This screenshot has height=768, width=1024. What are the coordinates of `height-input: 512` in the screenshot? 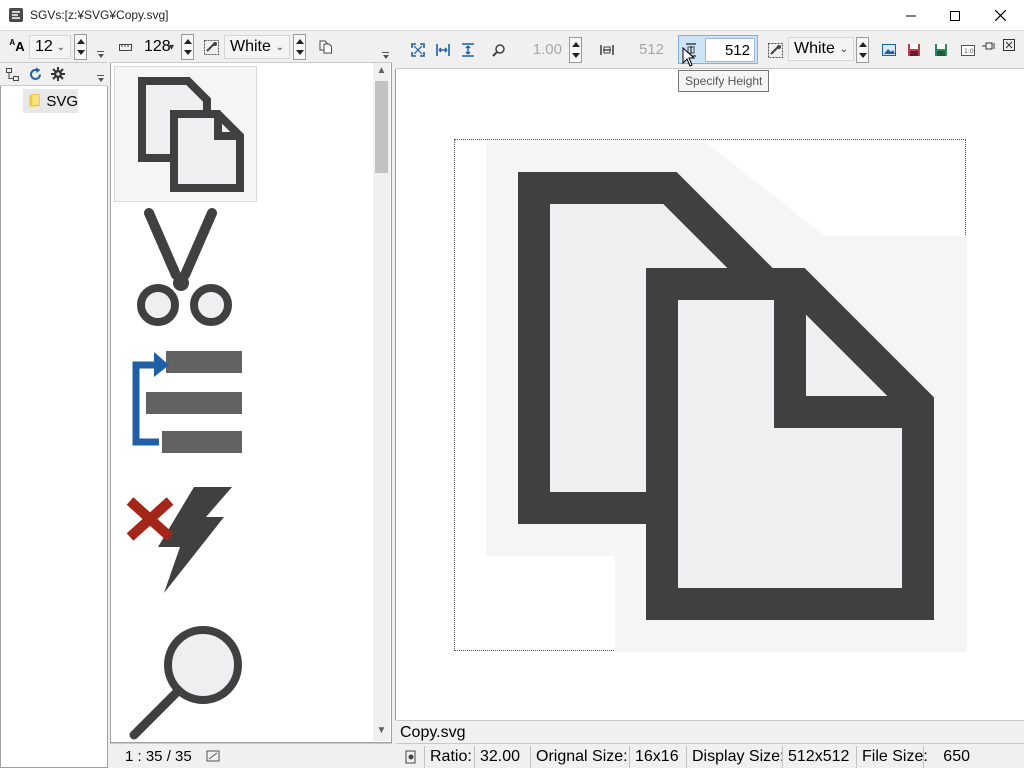 It's located at (730, 50).